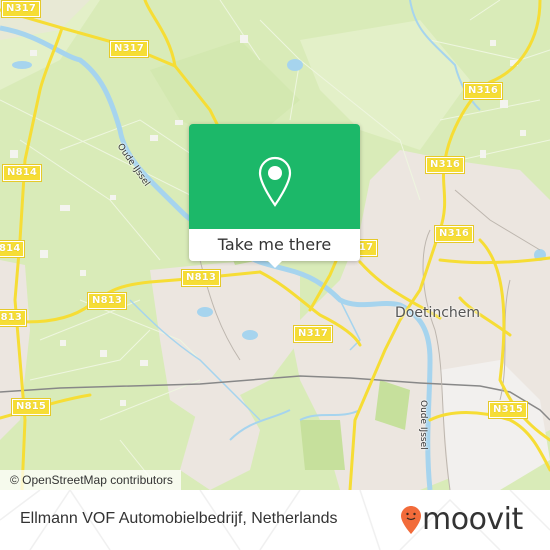 Image resolution: width=550 pixels, height=550 pixels. I want to click on moovit-pin-logo-icon, so click(411, 520).